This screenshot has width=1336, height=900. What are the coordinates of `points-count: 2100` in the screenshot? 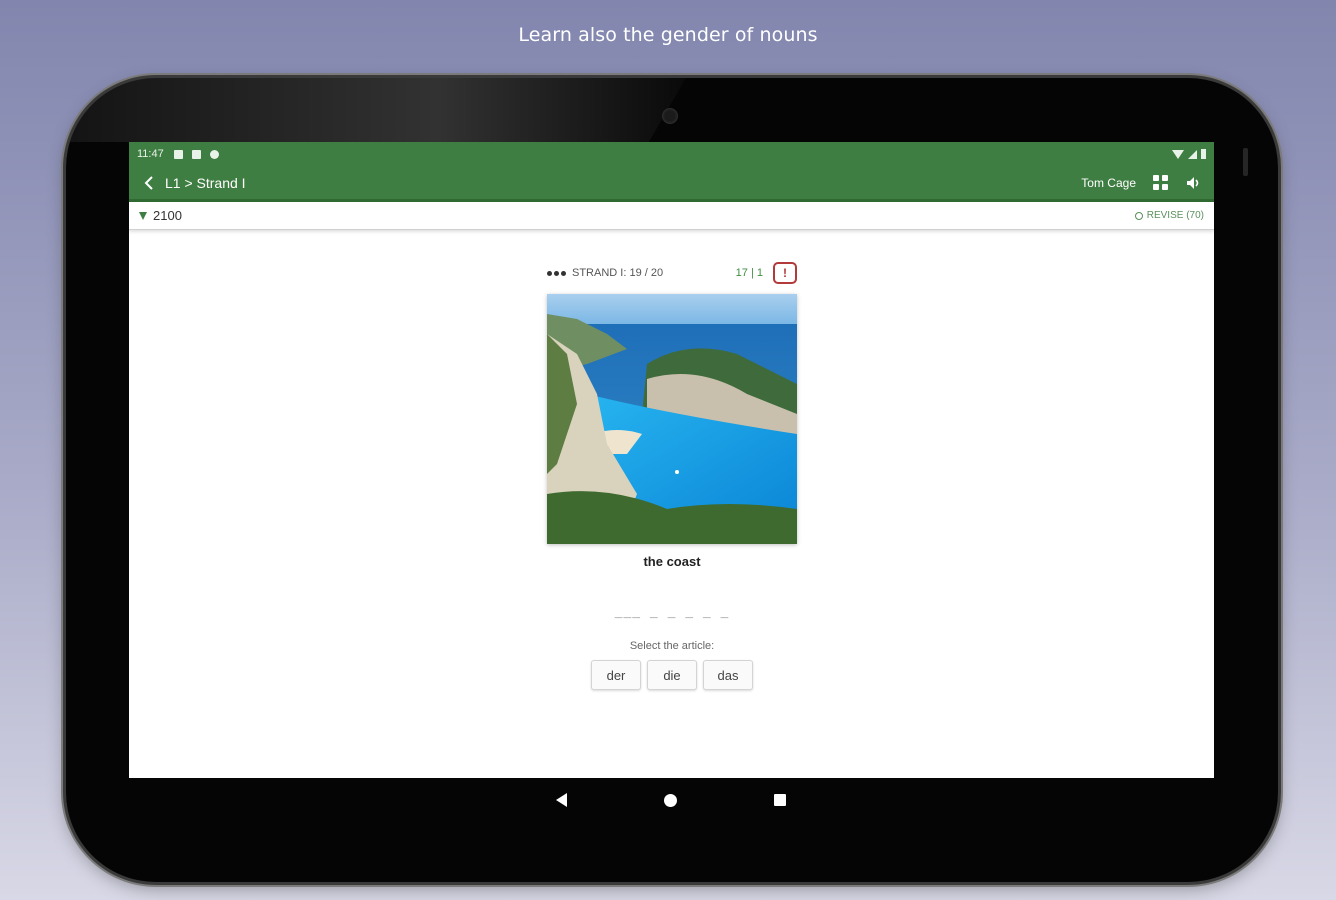 It's located at (167, 215).